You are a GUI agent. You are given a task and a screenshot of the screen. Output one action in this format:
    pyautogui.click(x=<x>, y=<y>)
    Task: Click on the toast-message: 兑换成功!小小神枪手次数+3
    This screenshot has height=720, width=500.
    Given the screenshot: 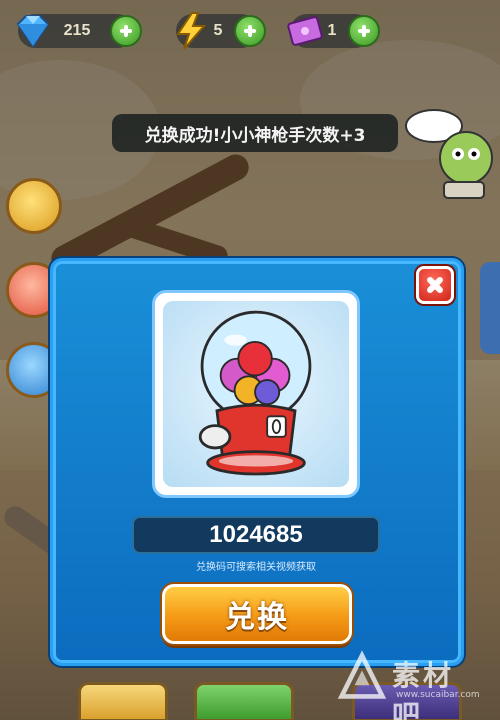 What is the action you would take?
    pyautogui.click(x=255, y=133)
    